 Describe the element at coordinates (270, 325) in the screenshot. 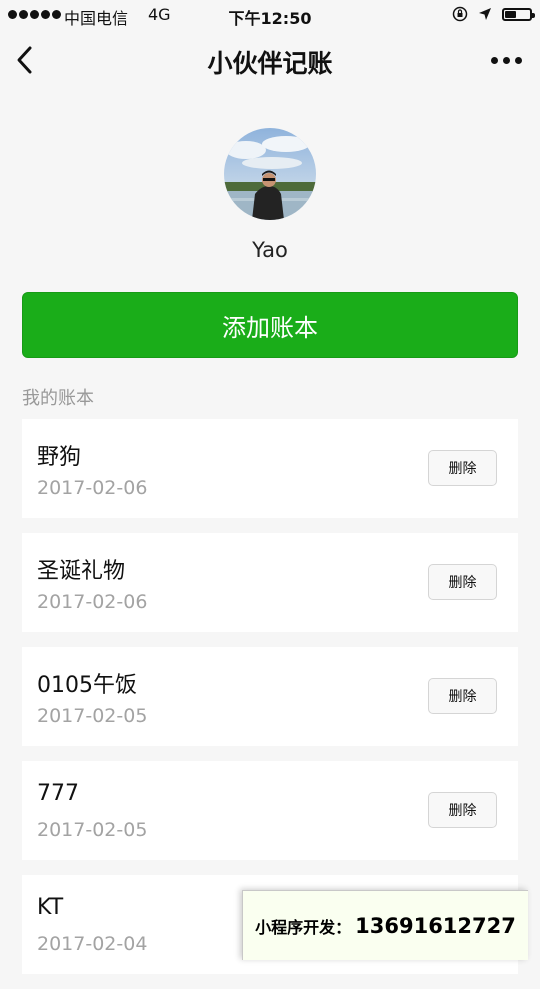

I see `add-book-button: 添加账本` at that location.